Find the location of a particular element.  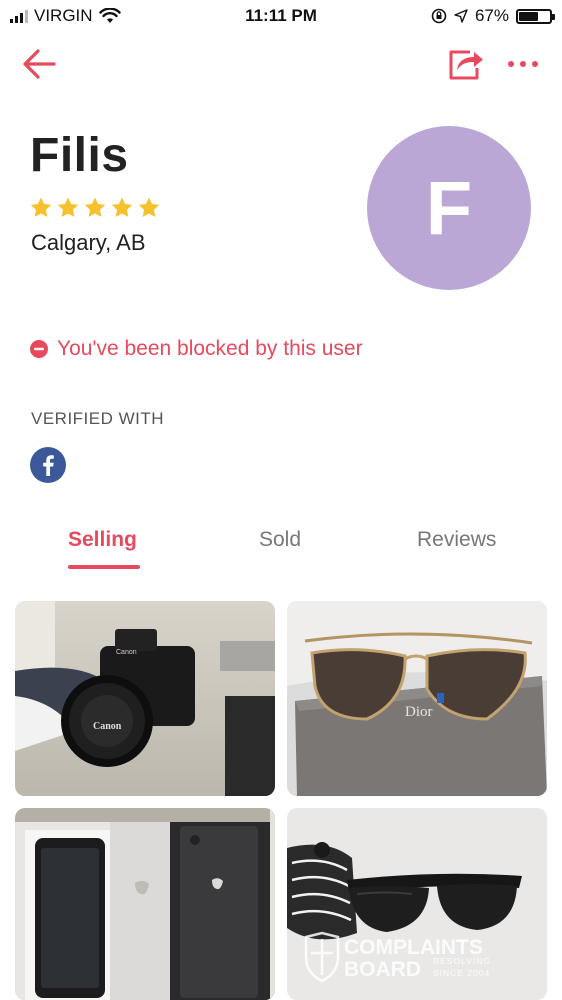

rating-stars is located at coordinates (95, 208).